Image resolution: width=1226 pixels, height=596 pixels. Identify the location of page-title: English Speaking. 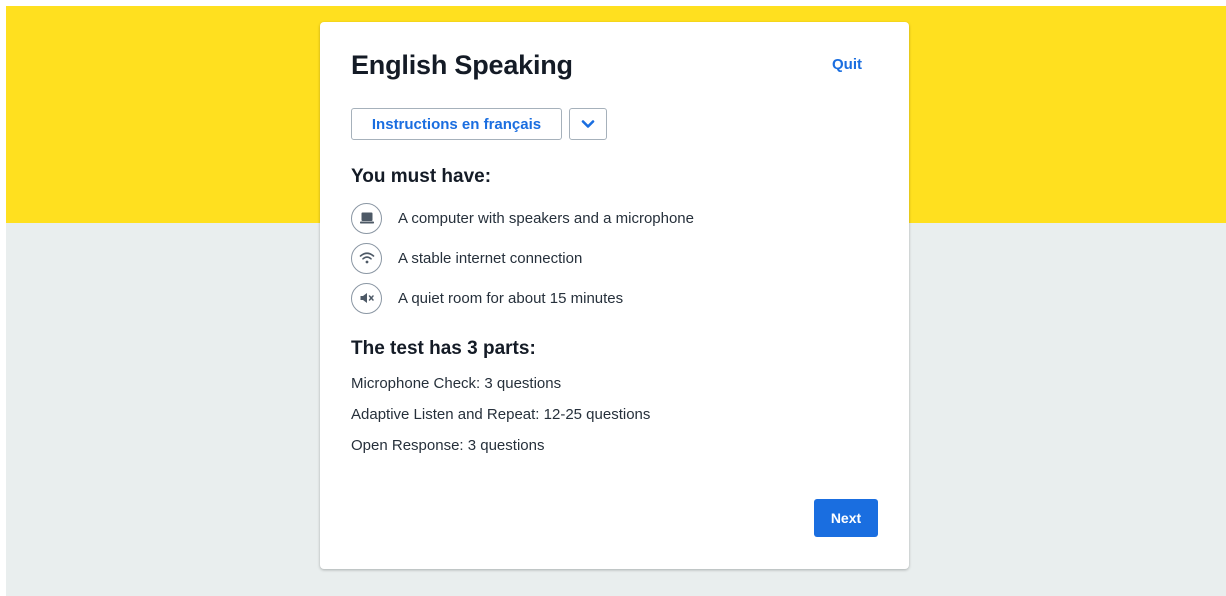
(462, 65).